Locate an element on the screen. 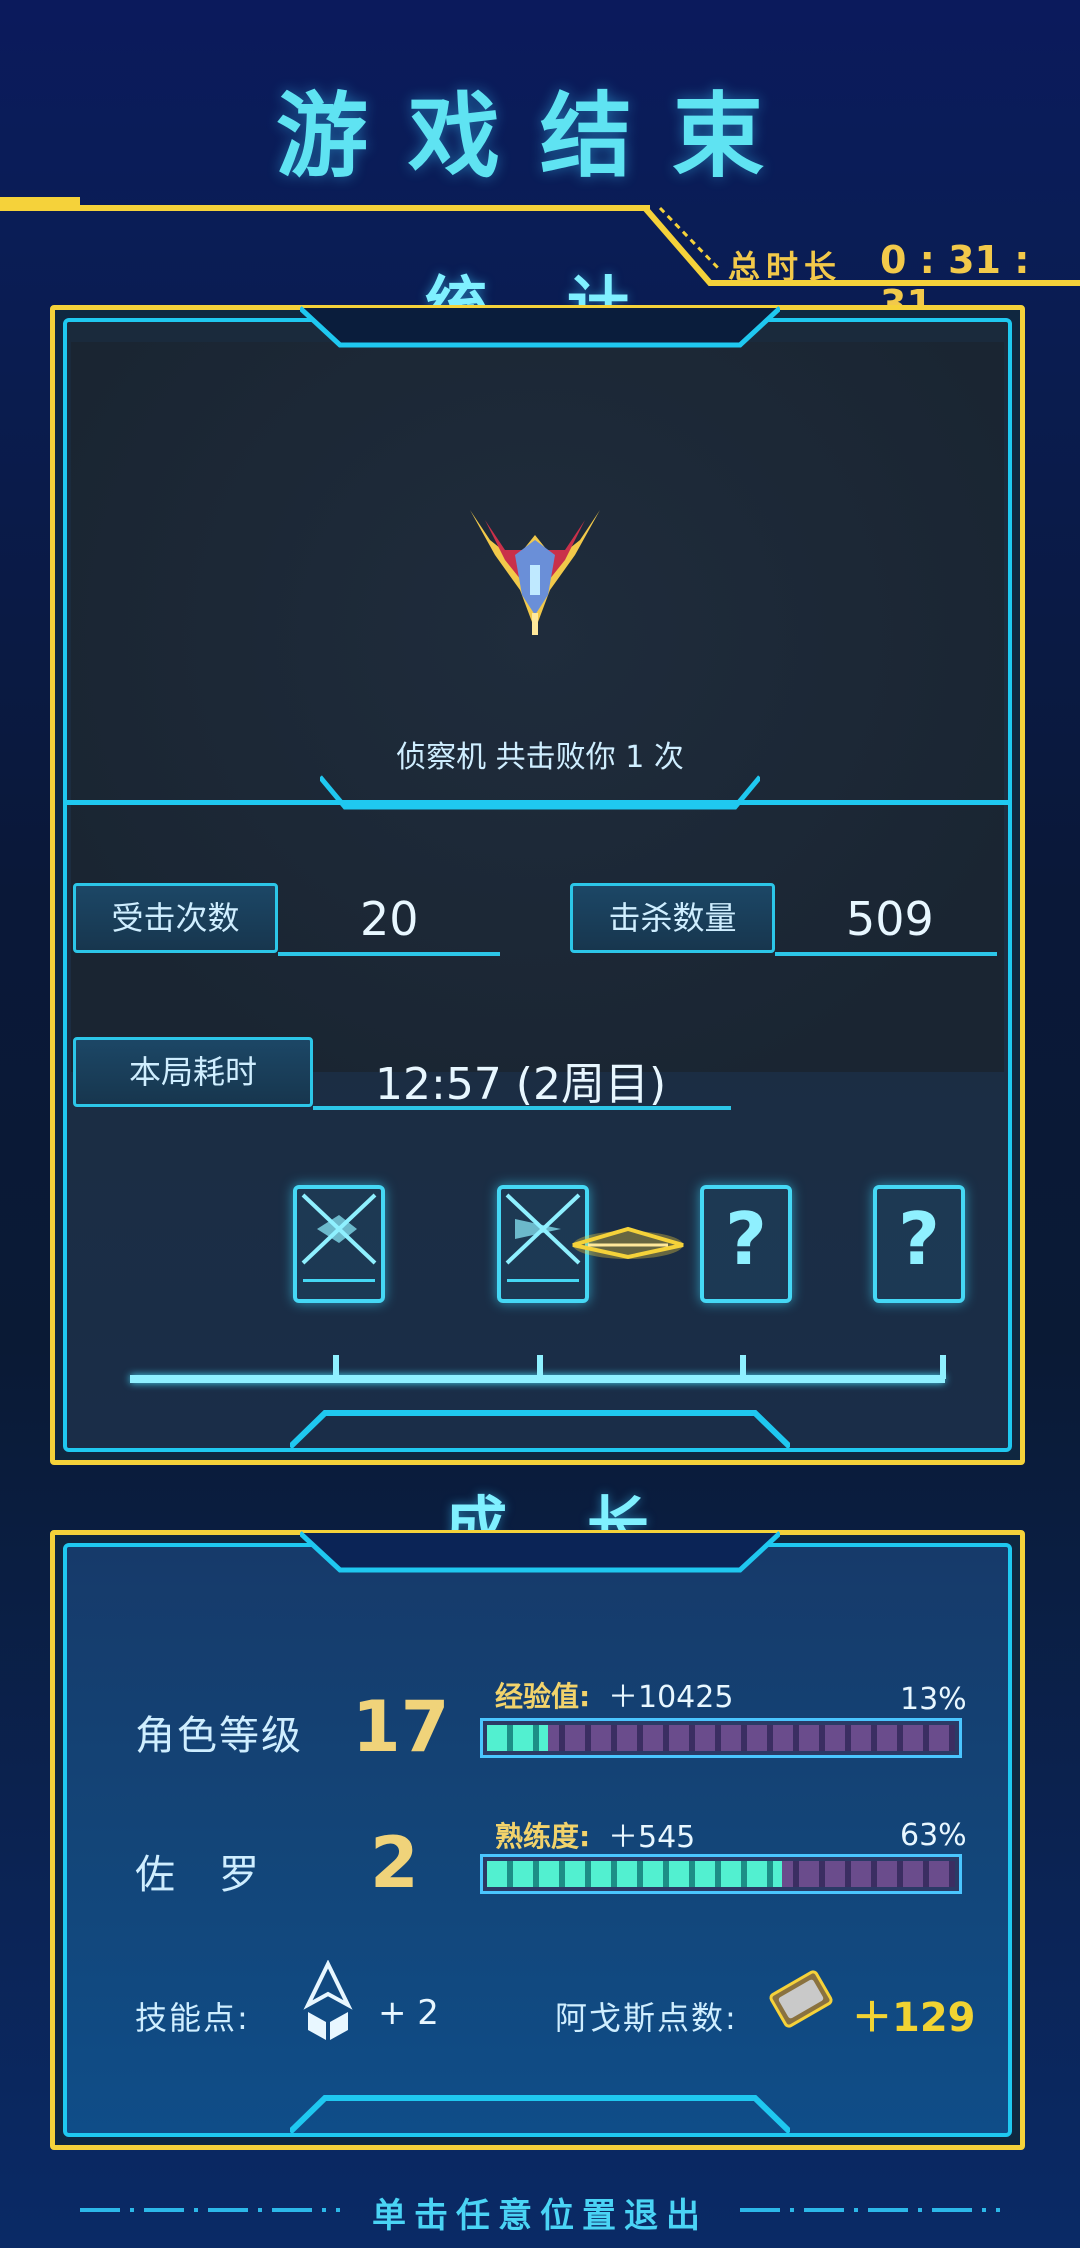 The image size is (1080, 2248). exit-hint: 单击任意位置退出 is located at coordinates (540, 2212).